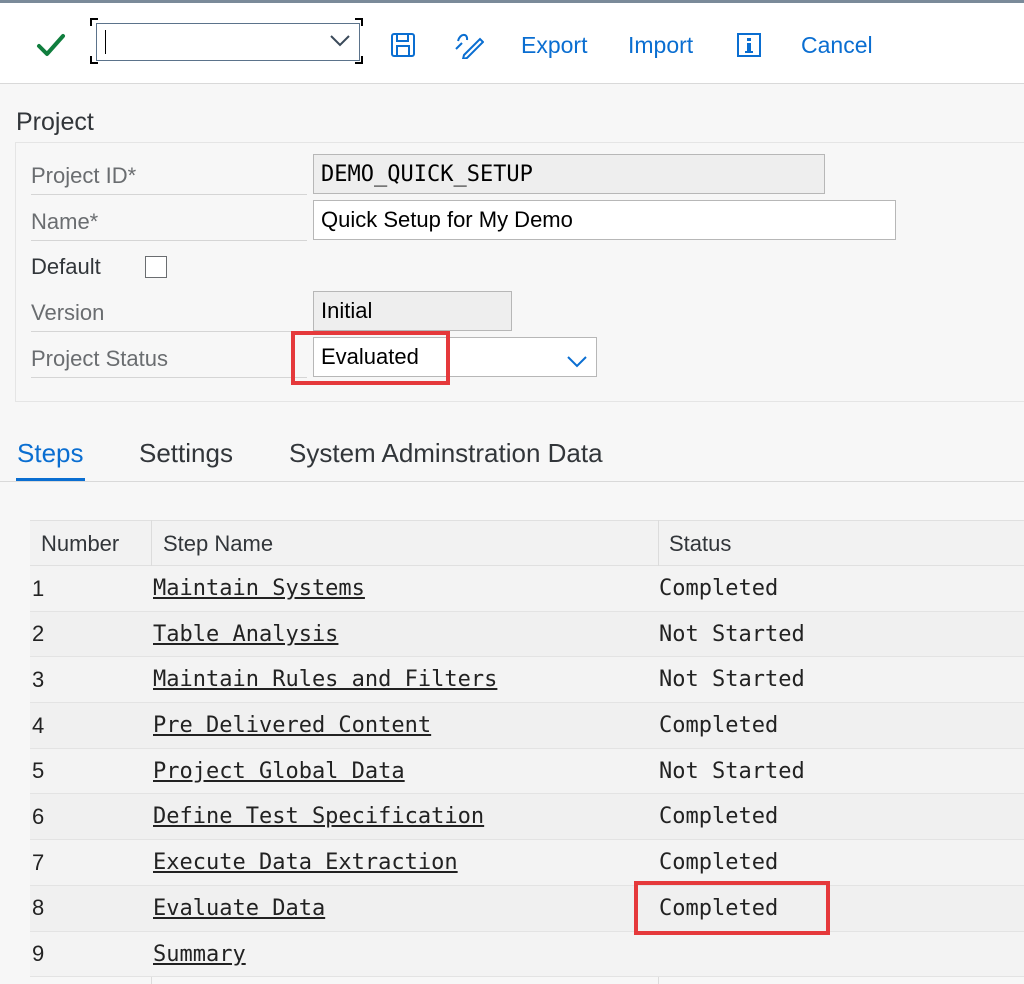 The width and height of the screenshot is (1024, 984). I want to click on row-number: 5, so click(38, 771).